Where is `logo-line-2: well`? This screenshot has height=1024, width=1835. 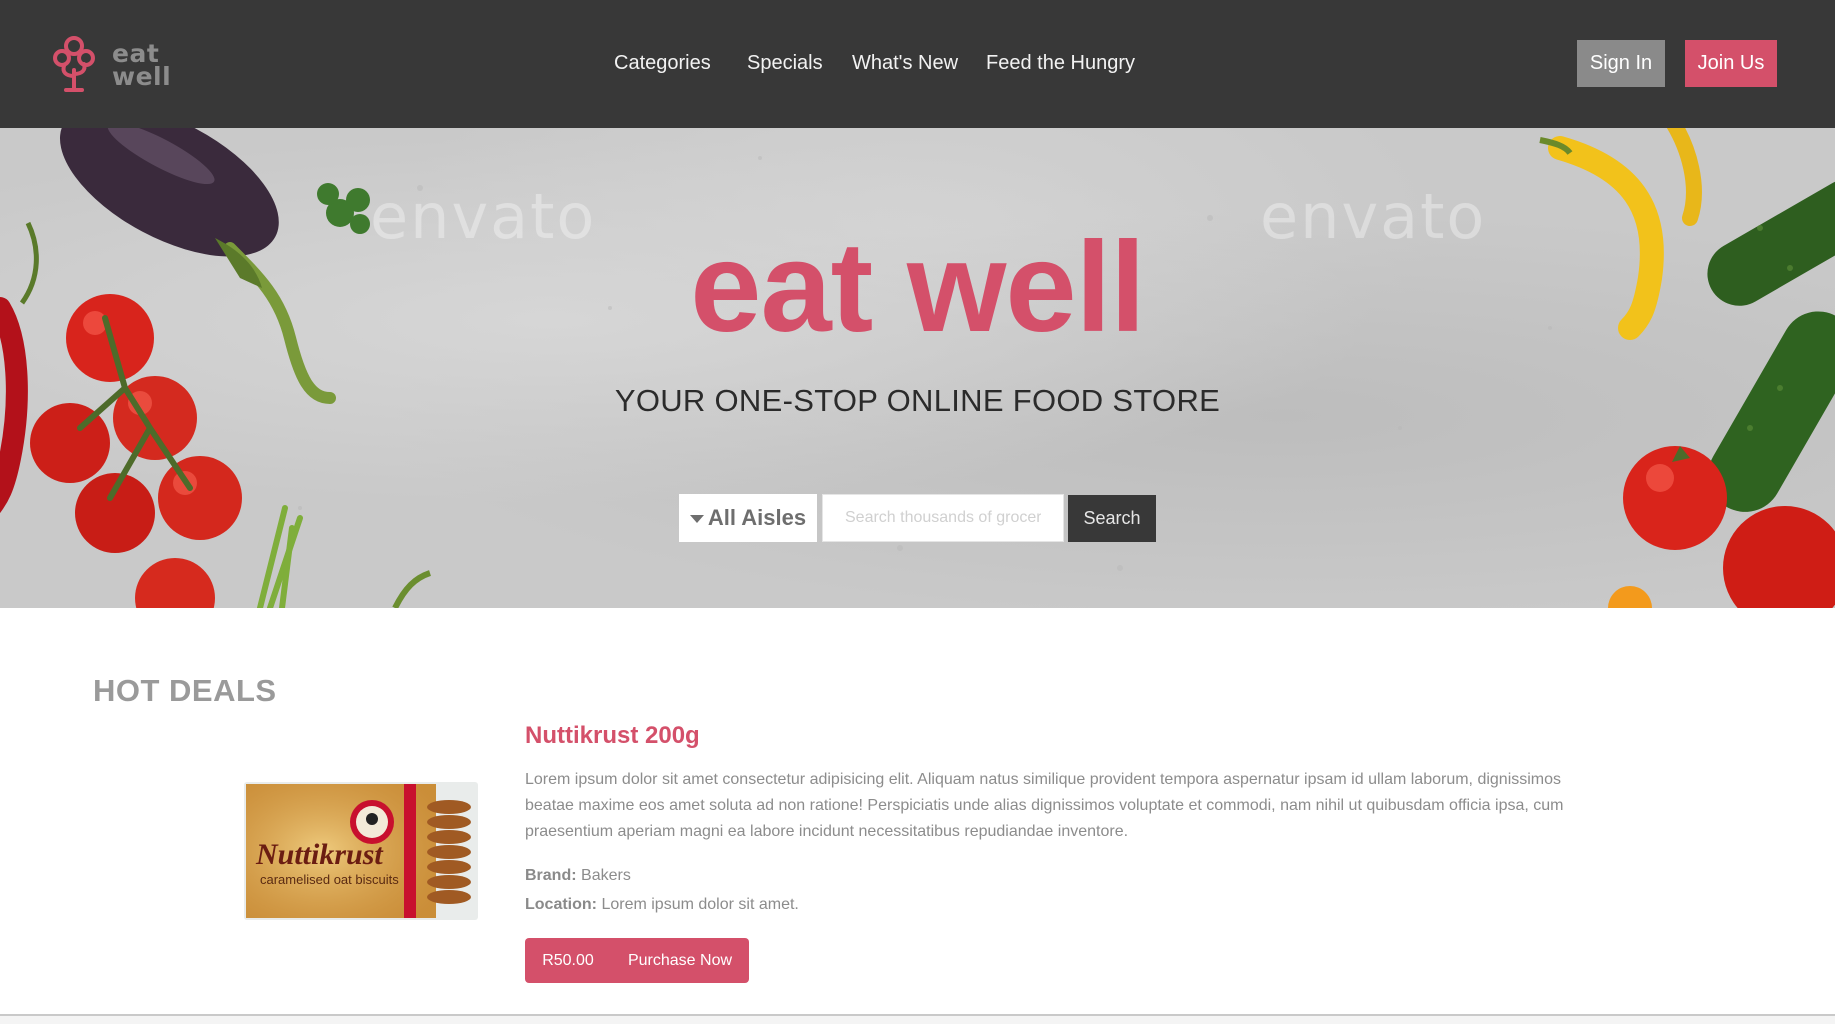
logo-line-2: well is located at coordinates (142, 76).